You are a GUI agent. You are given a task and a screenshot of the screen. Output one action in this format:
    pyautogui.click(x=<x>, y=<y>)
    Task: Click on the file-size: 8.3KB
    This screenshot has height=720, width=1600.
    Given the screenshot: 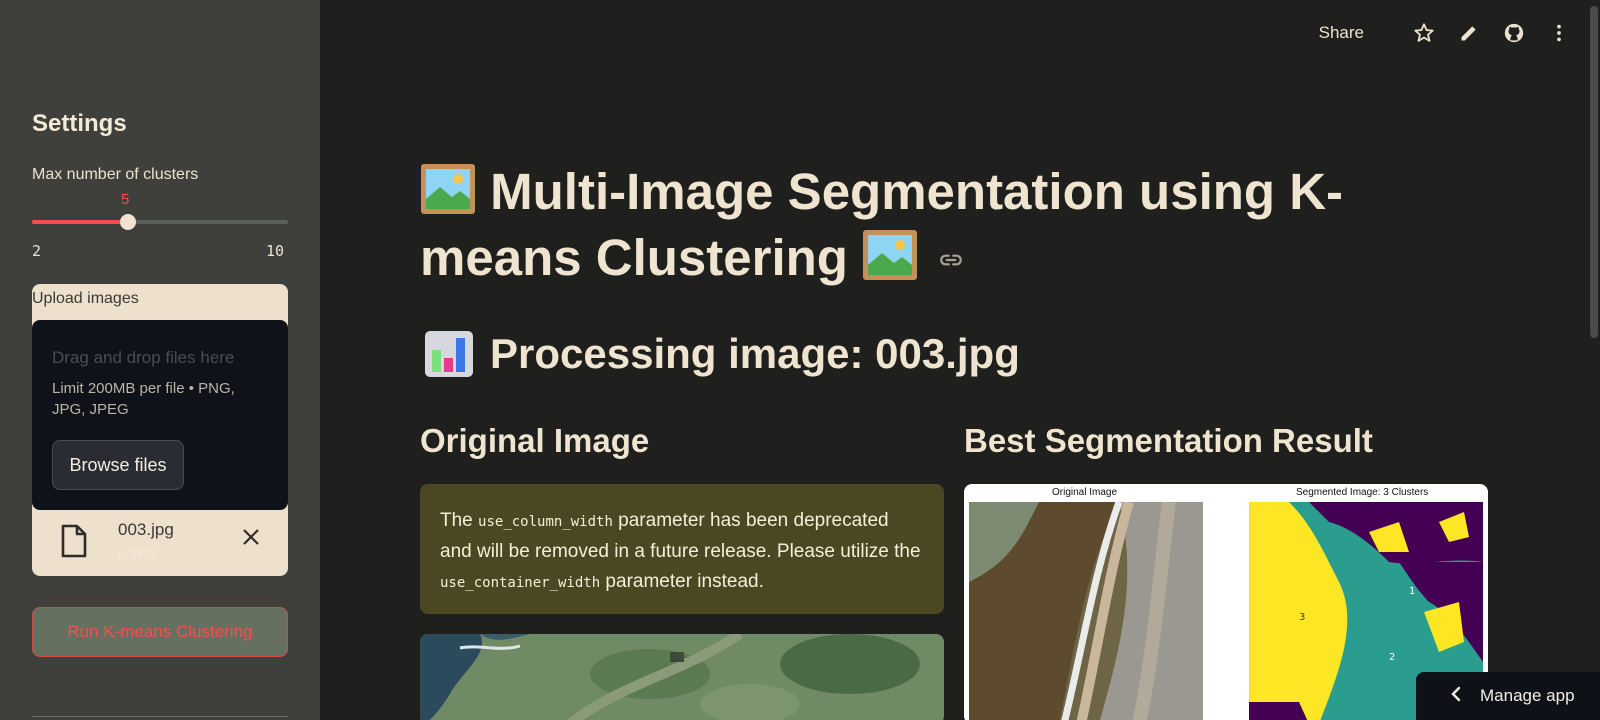 What is the action you would take?
    pyautogui.click(x=137, y=554)
    